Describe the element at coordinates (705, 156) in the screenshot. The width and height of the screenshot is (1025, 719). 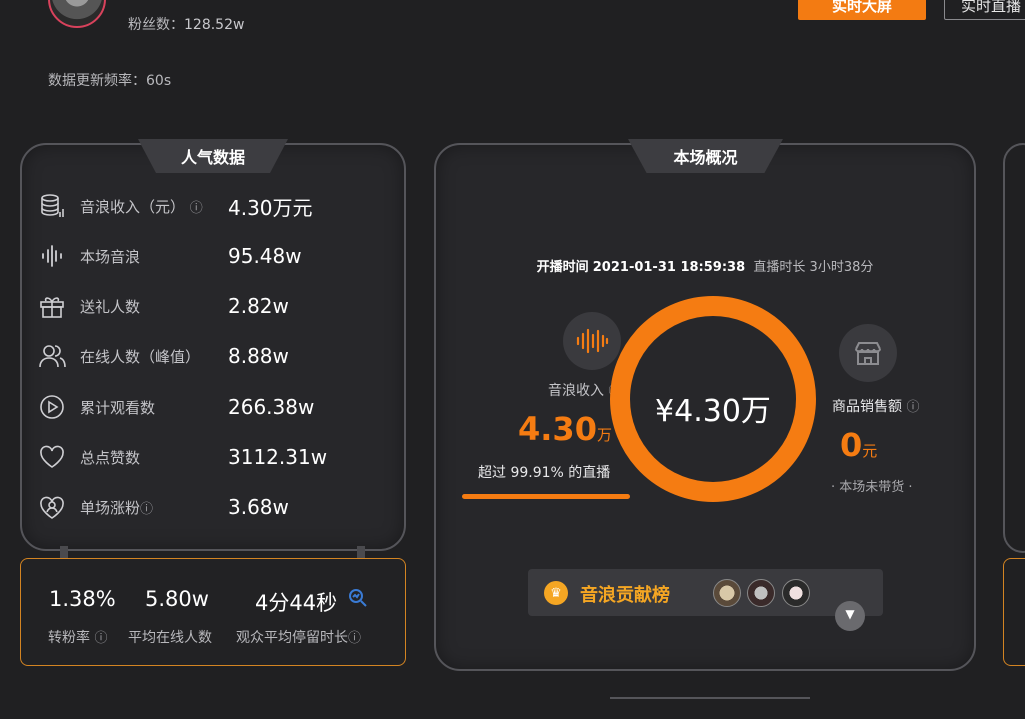
I see `overview-tab: 本场概况` at that location.